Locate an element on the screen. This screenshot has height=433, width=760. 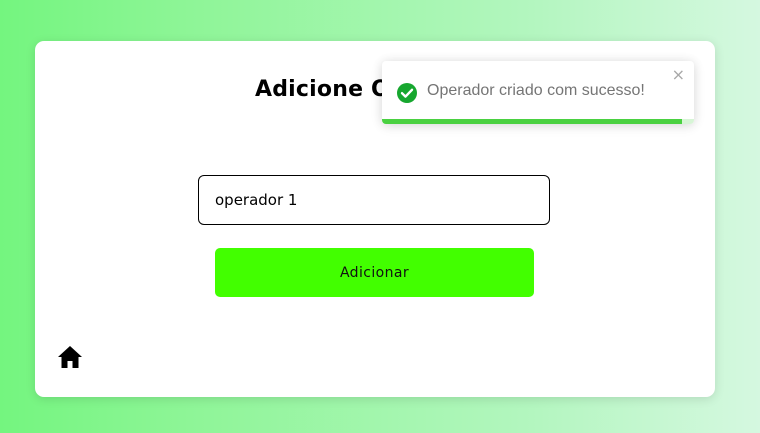
check-circle-icon is located at coordinates (407, 93).